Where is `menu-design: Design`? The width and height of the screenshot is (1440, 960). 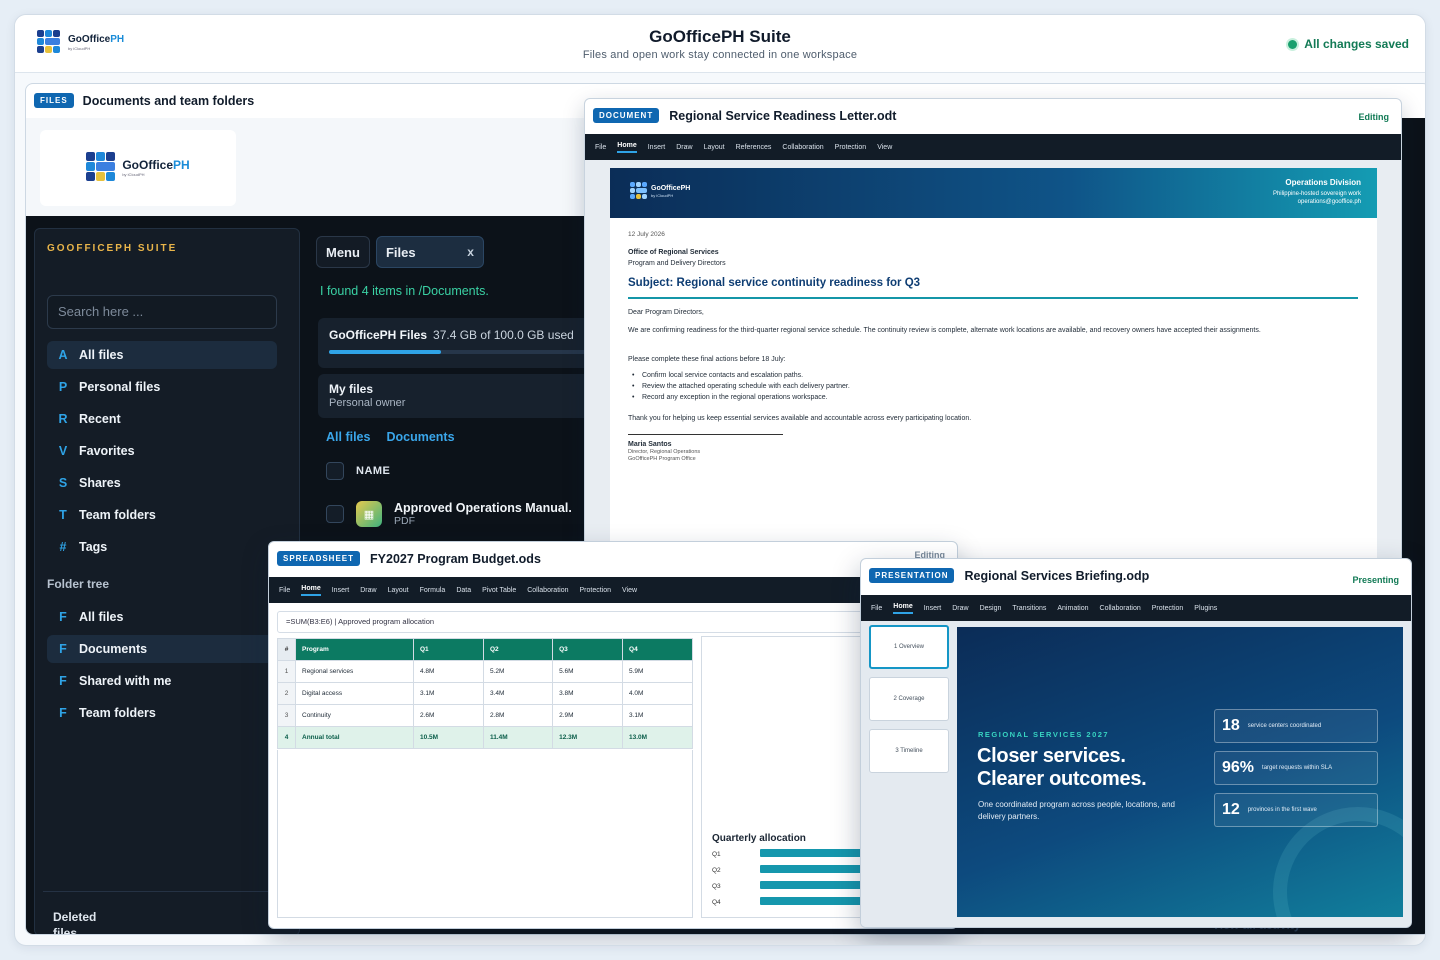 menu-design: Design is located at coordinates (991, 608).